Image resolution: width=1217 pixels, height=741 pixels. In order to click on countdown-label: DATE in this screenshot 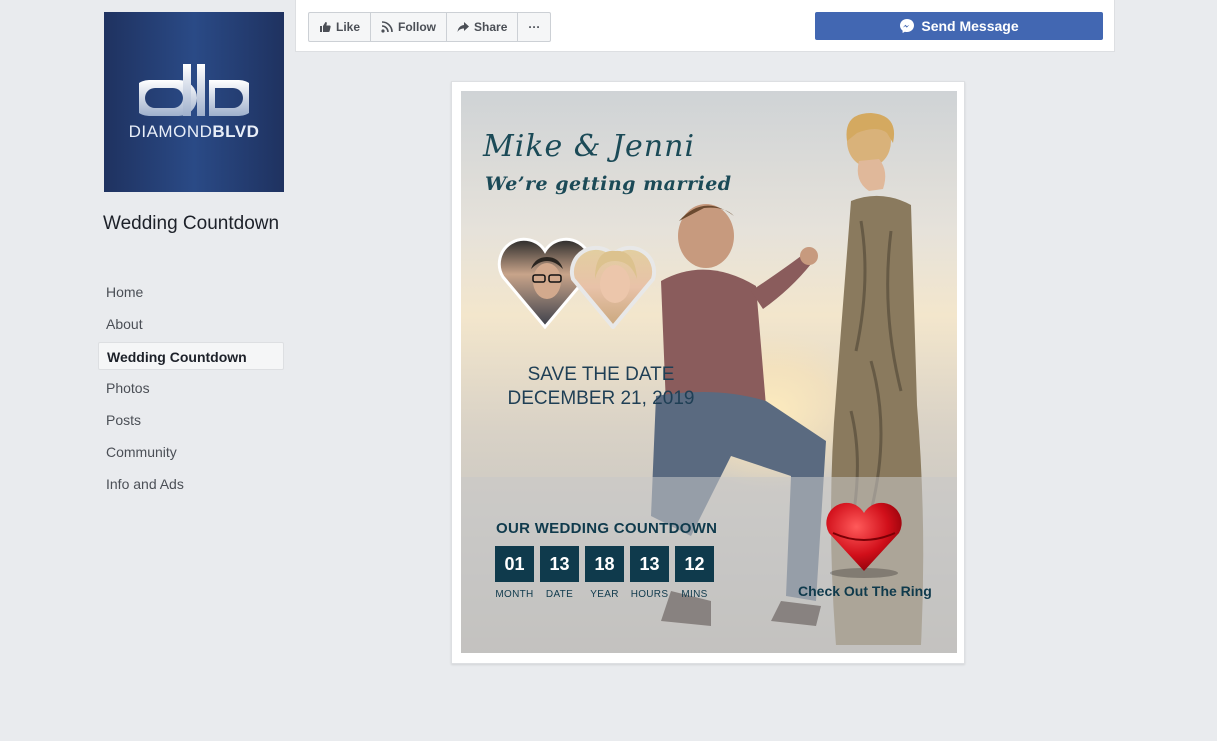, I will do `click(559, 594)`.